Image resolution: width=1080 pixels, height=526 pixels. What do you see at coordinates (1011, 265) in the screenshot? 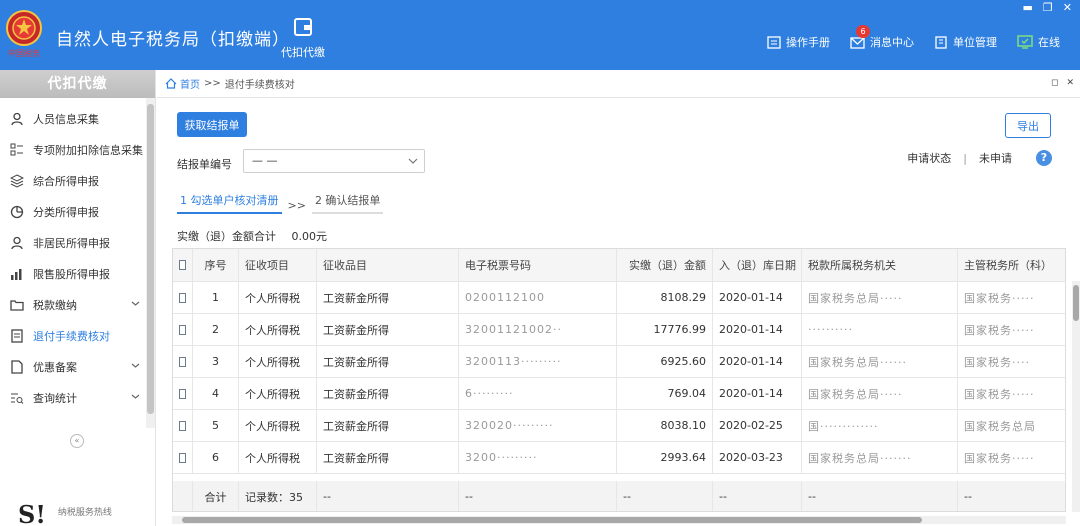
I see `column-header: 主管税务所（科）` at bounding box center [1011, 265].